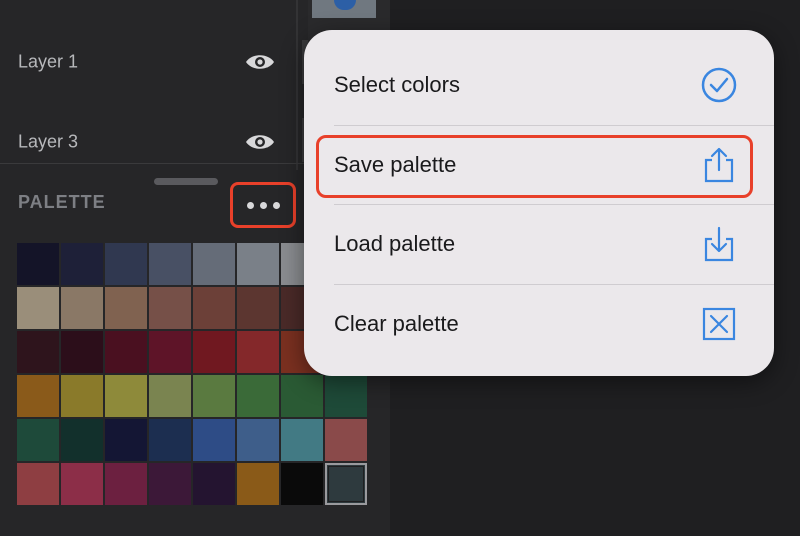 The height and width of the screenshot is (536, 800). Describe the element at coordinates (539, 324) in the screenshot. I see `menu-item-clear-palette: Clear palette` at that location.